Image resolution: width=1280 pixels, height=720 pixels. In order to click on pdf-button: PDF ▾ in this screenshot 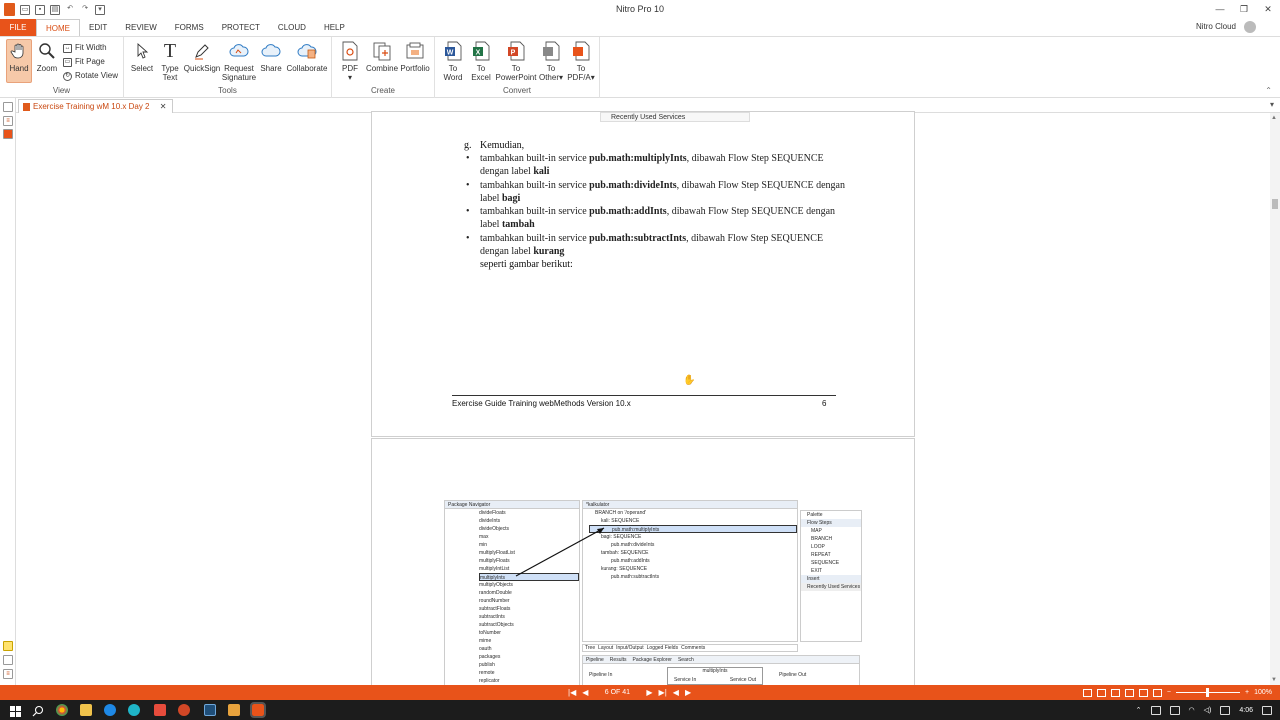, I will do `click(350, 61)`.